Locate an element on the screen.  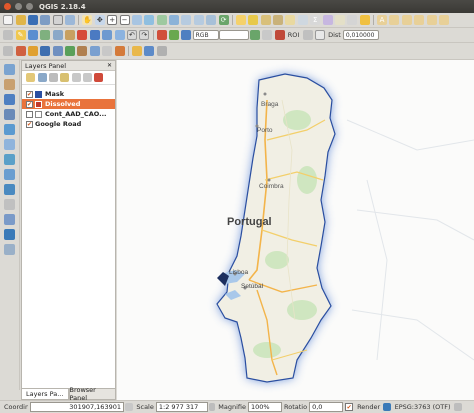
coordinate-toggle-icon is located at coordinates (129, 407).